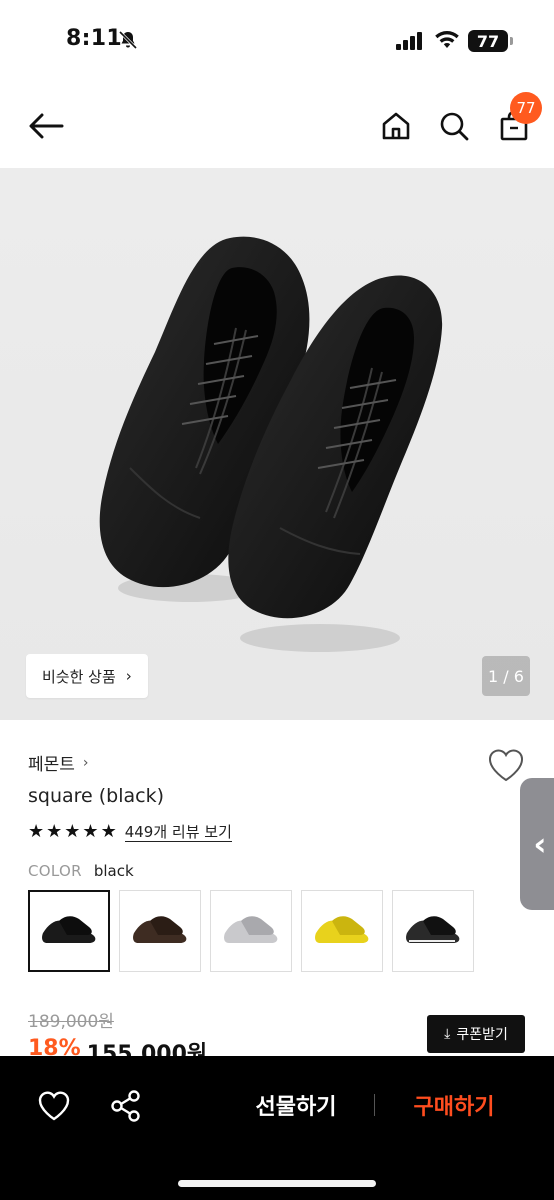  I want to click on rating-stars: ★ ★ ★ ★ ★, so click(72, 832).